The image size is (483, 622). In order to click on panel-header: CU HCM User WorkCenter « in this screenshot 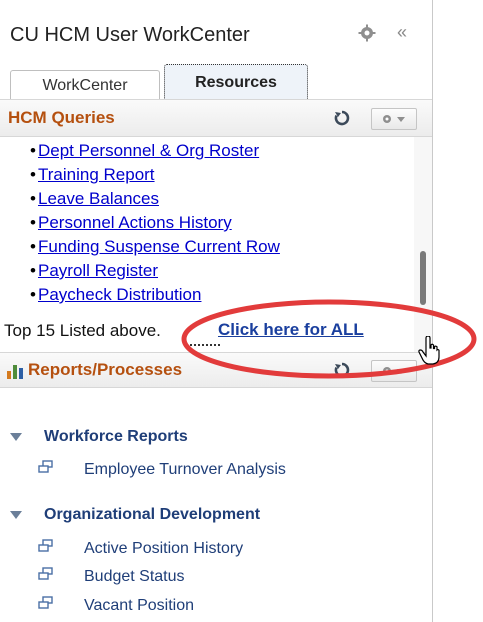, I will do `click(216, 33)`.